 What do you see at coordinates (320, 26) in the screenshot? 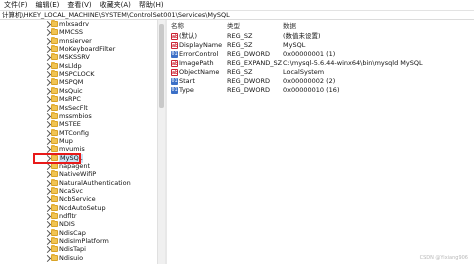
I see `values-header-row: 名称 类型 数据` at bounding box center [320, 26].